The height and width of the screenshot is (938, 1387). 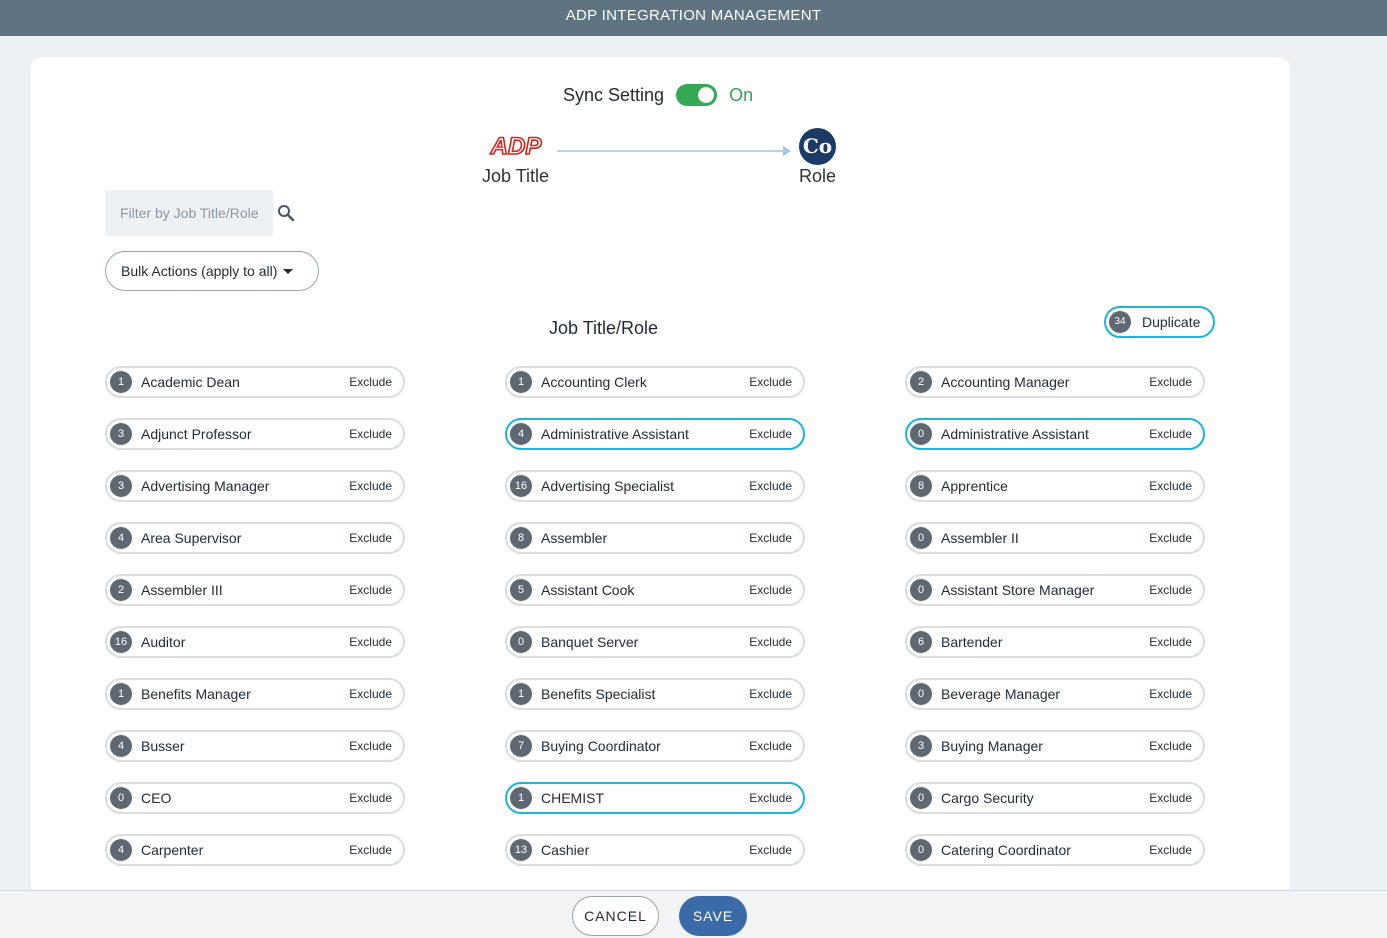 What do you see at coordinates (205, 486) in the screenshot?
I see `job-title-label: Advertising Manager` at bounding box center [205, 486].